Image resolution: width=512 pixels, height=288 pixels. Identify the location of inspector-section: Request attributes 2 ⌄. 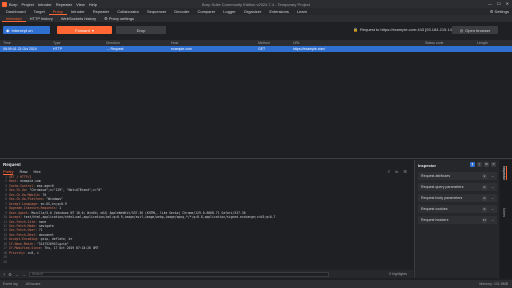
(457, 176).